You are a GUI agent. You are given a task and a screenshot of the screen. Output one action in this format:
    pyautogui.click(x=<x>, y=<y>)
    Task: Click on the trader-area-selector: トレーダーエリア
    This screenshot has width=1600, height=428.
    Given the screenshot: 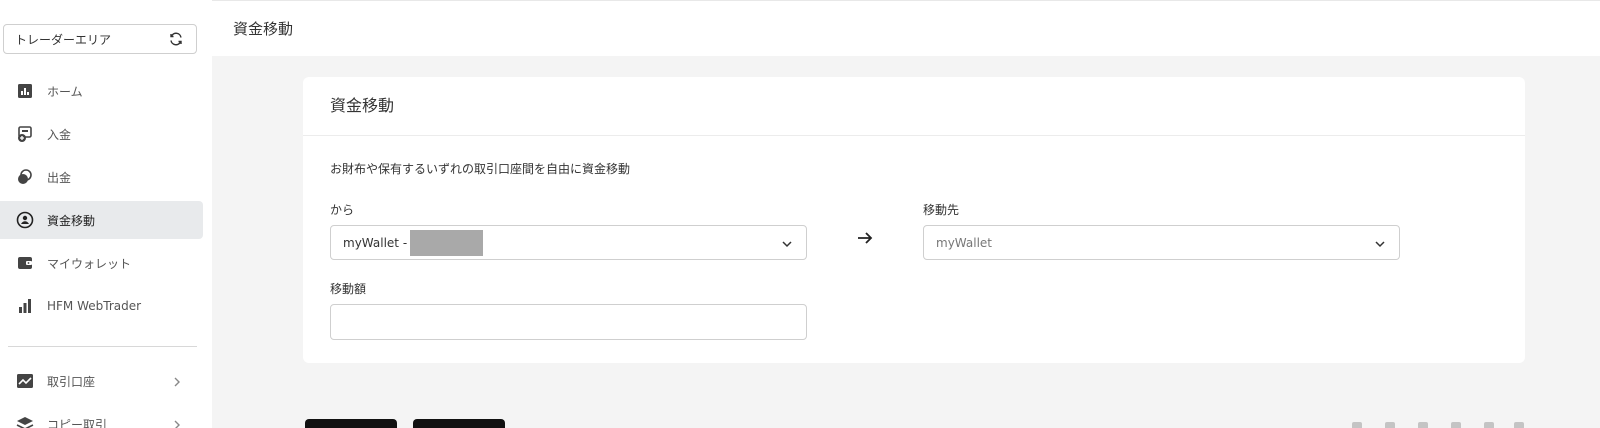 What is the action you would take?
    pyautogui.click(x=100, y=39)
    